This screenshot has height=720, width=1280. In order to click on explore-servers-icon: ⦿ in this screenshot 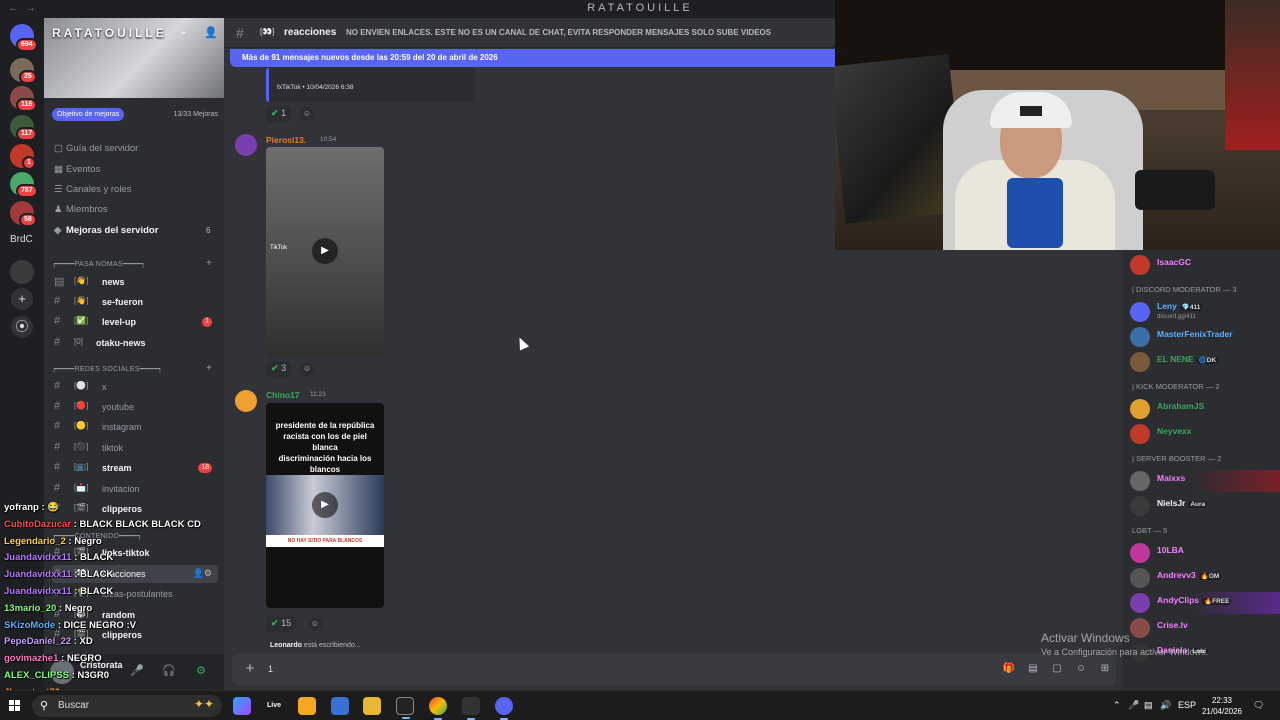, I will do `click(22, 327)`.